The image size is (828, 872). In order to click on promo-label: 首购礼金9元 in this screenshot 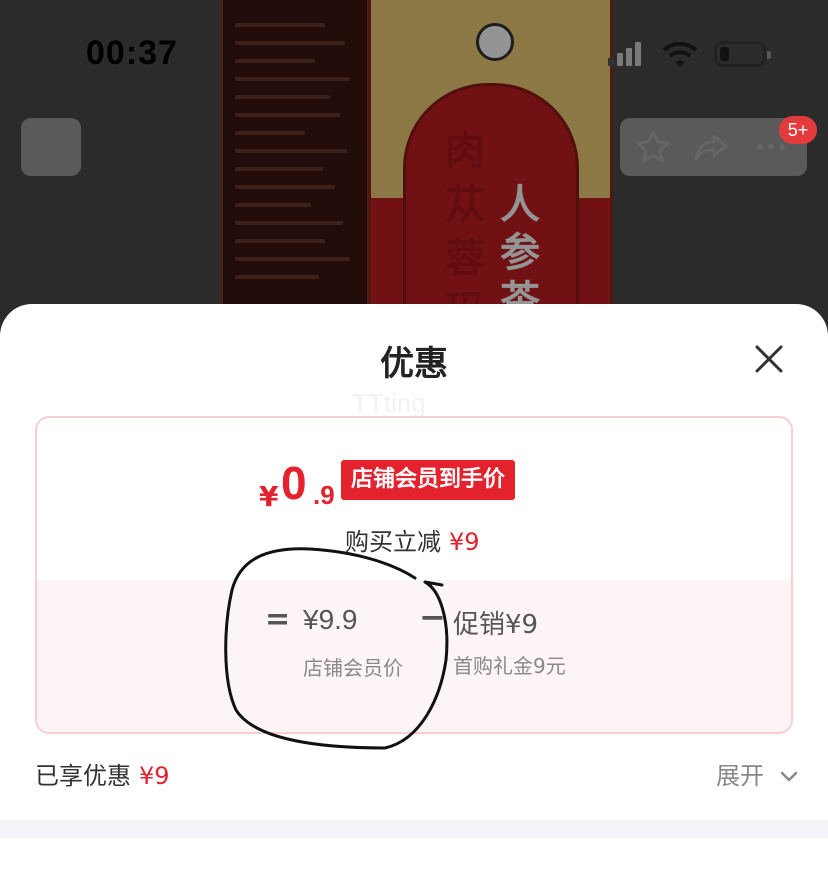, I will do `click(509, 666)`.